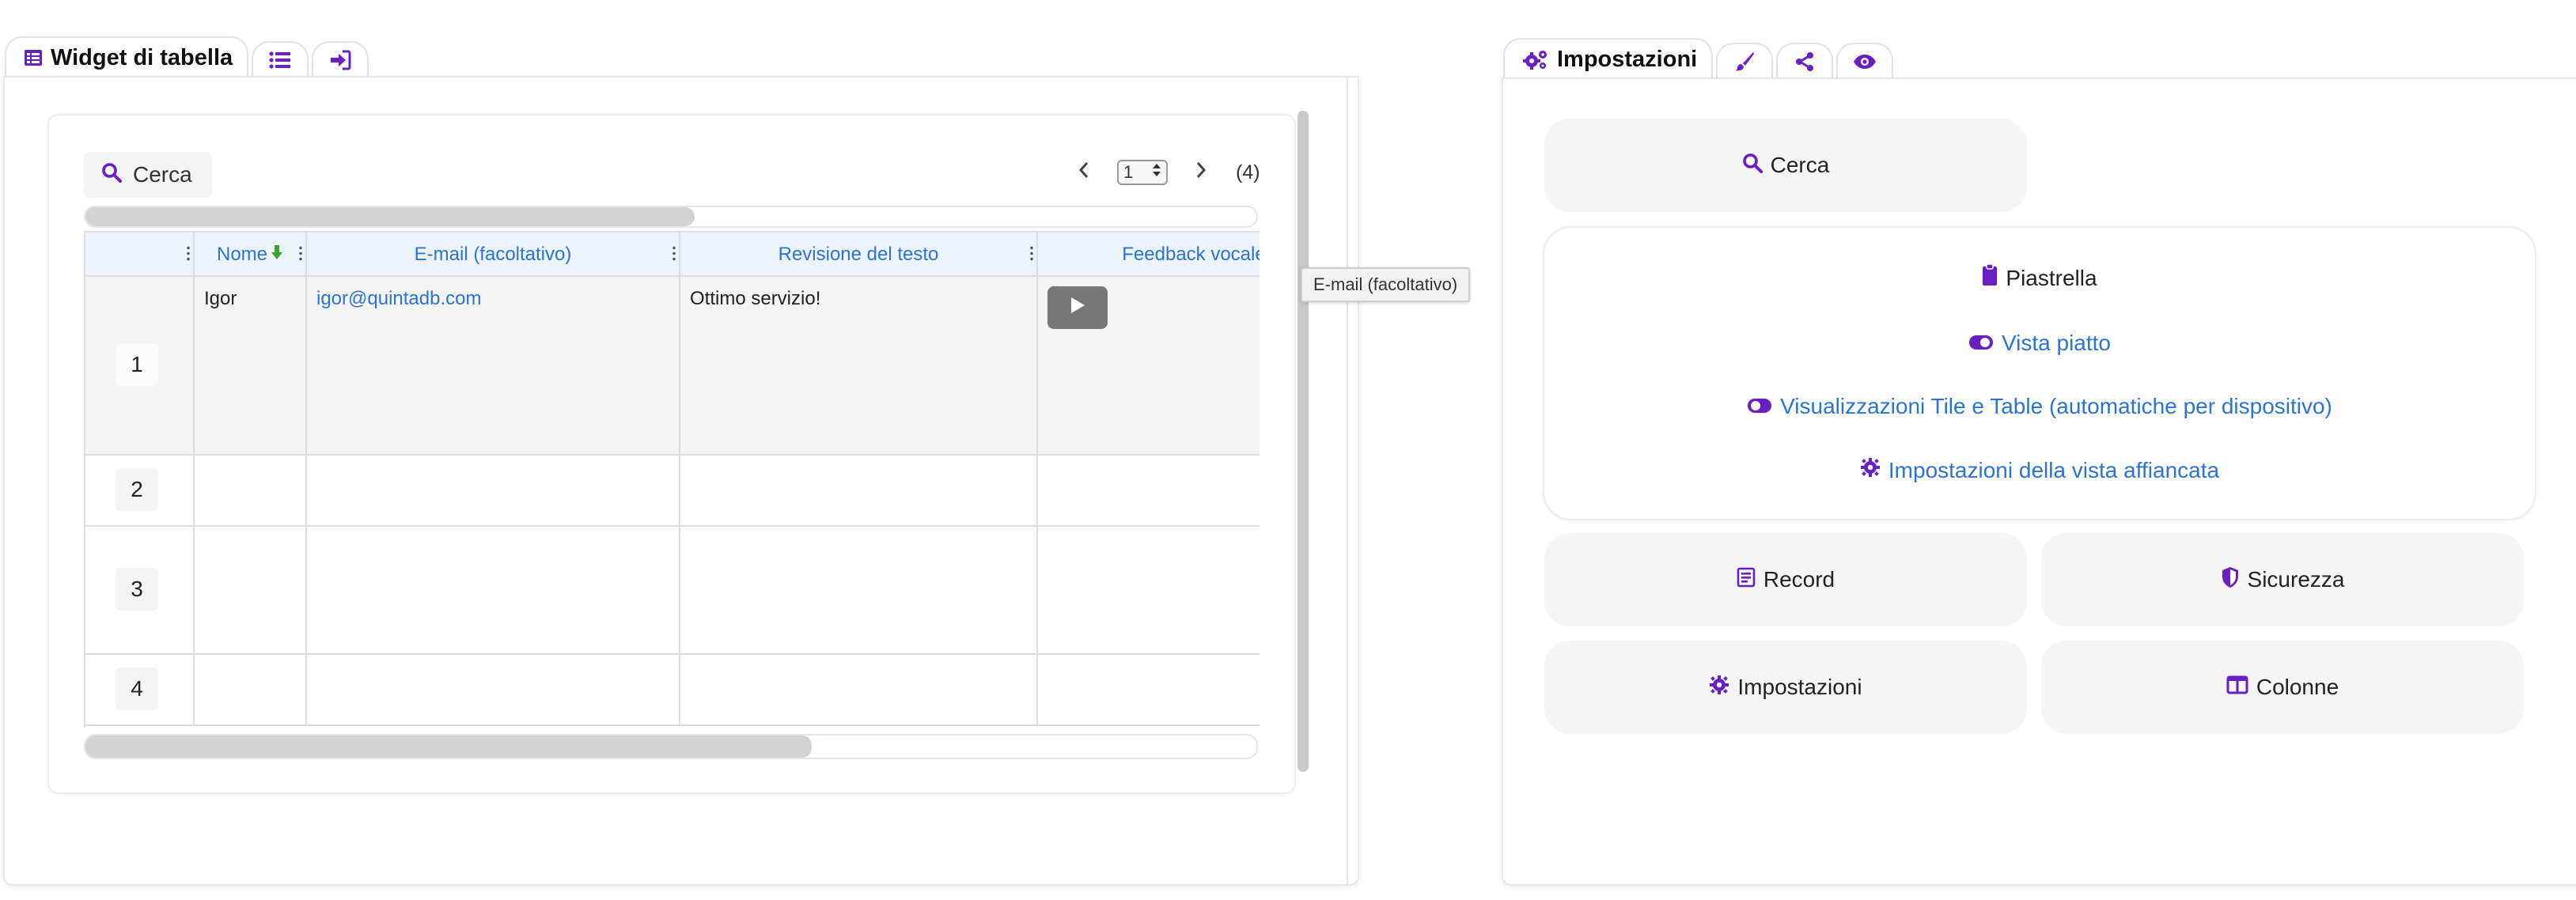 The image size is (2576, 900). What do you see at coordinates (2054, 469) in the screenshot?
I see `tile-view-settings-label: Impostazioni della vista affiancata` at bounding box center [2054, 469].